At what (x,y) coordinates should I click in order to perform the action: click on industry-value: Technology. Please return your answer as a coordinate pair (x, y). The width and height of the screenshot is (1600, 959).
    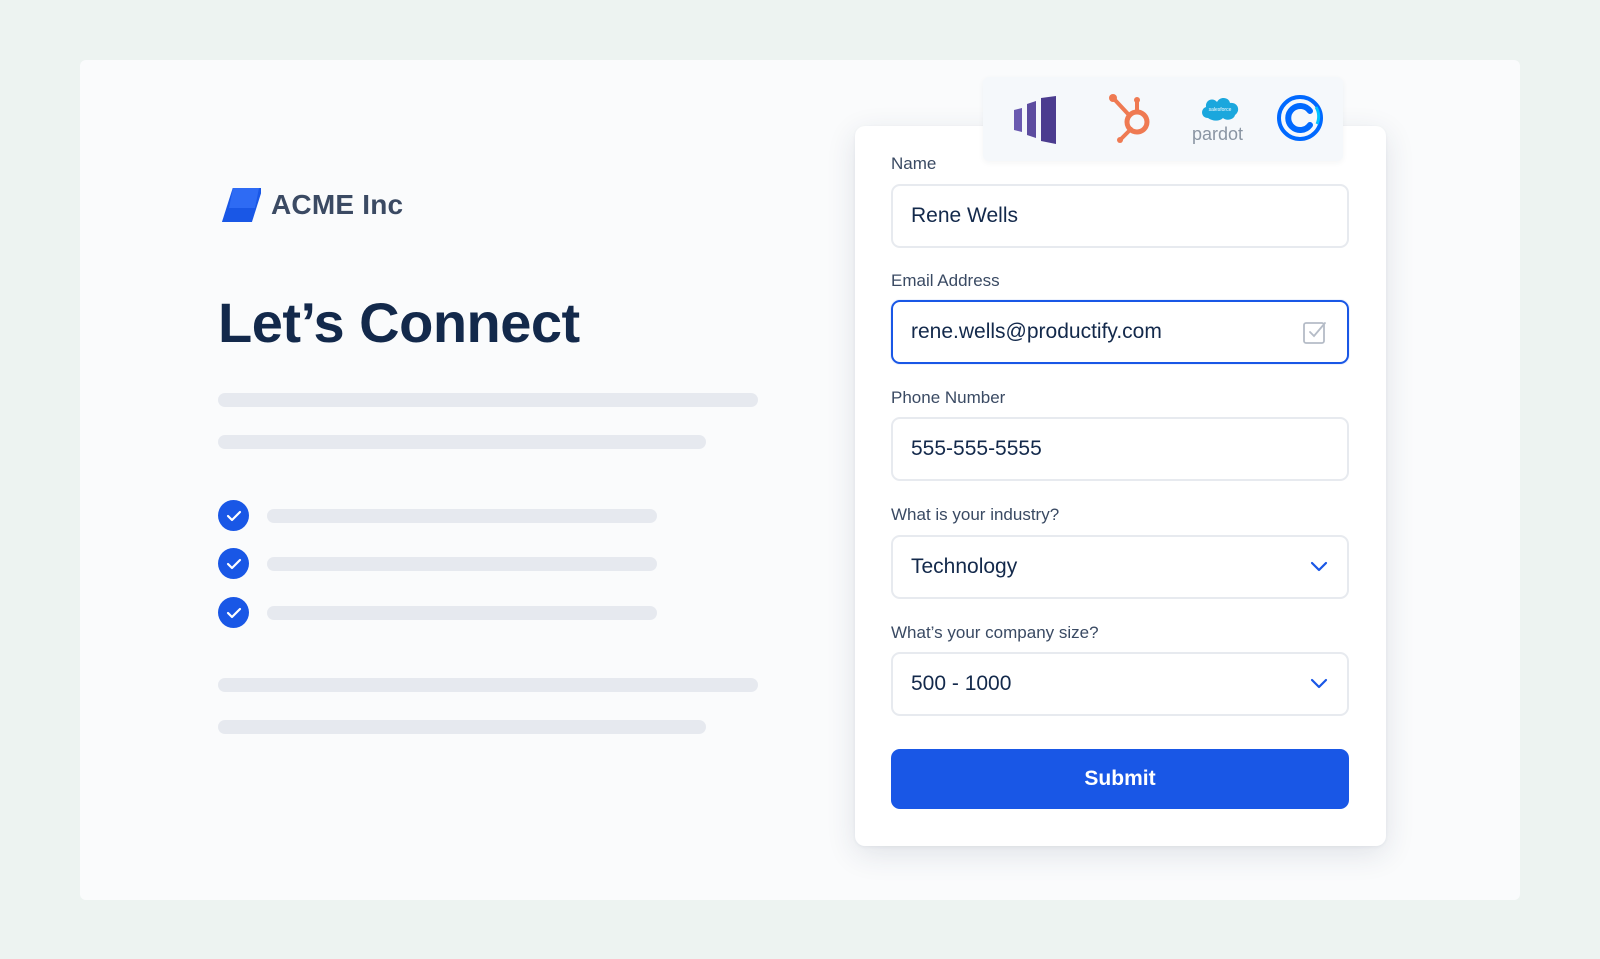
    Looking at the image, I should click on (964, 566).